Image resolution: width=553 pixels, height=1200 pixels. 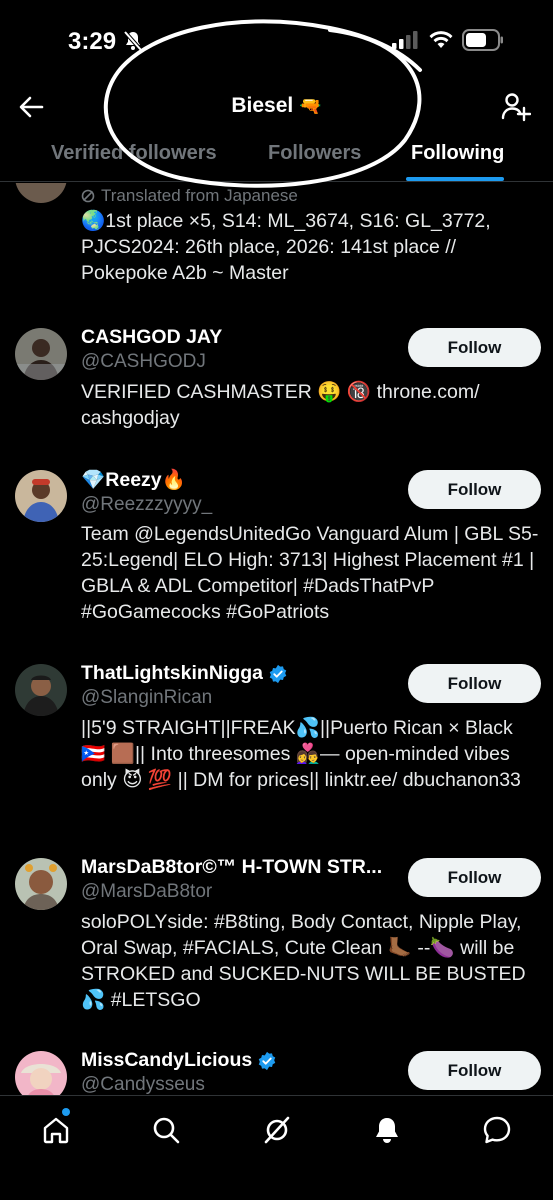 What do you see at coordinates (151, 337) in the screenshot?
I see `user-name: CASHGOD JAY` at bounding box center [151, 337].